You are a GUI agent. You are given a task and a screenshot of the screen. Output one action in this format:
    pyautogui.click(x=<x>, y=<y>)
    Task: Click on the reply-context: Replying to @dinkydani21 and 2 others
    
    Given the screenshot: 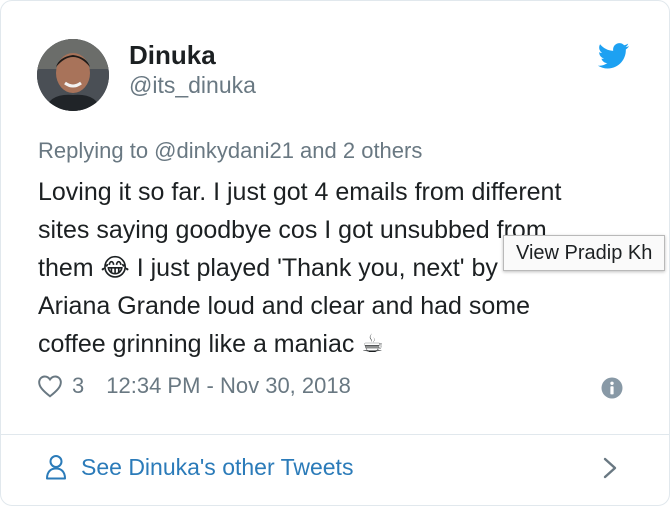 What is the action you would take?
    pyautogui.click(x=230, y=151)
    